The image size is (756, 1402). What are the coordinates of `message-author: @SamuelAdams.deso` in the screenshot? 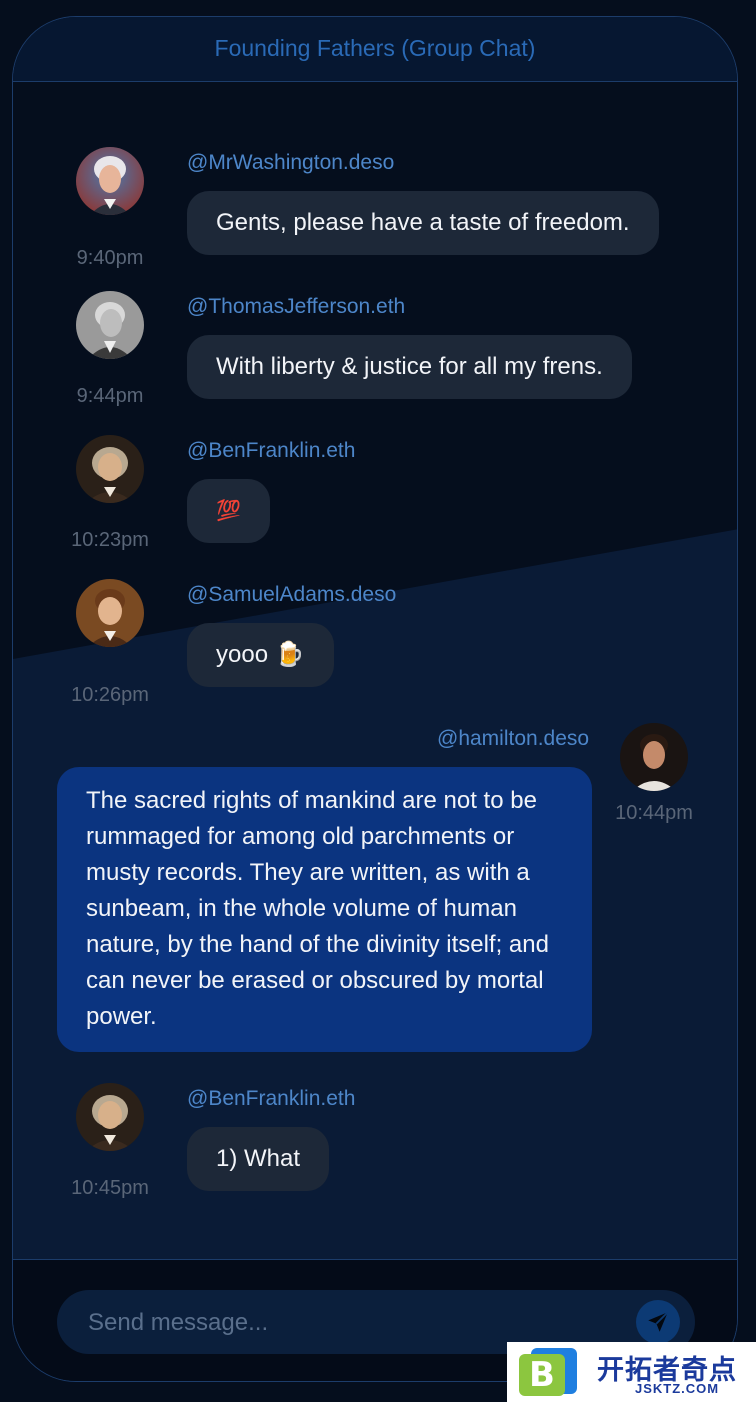 It's located at (291, 595).